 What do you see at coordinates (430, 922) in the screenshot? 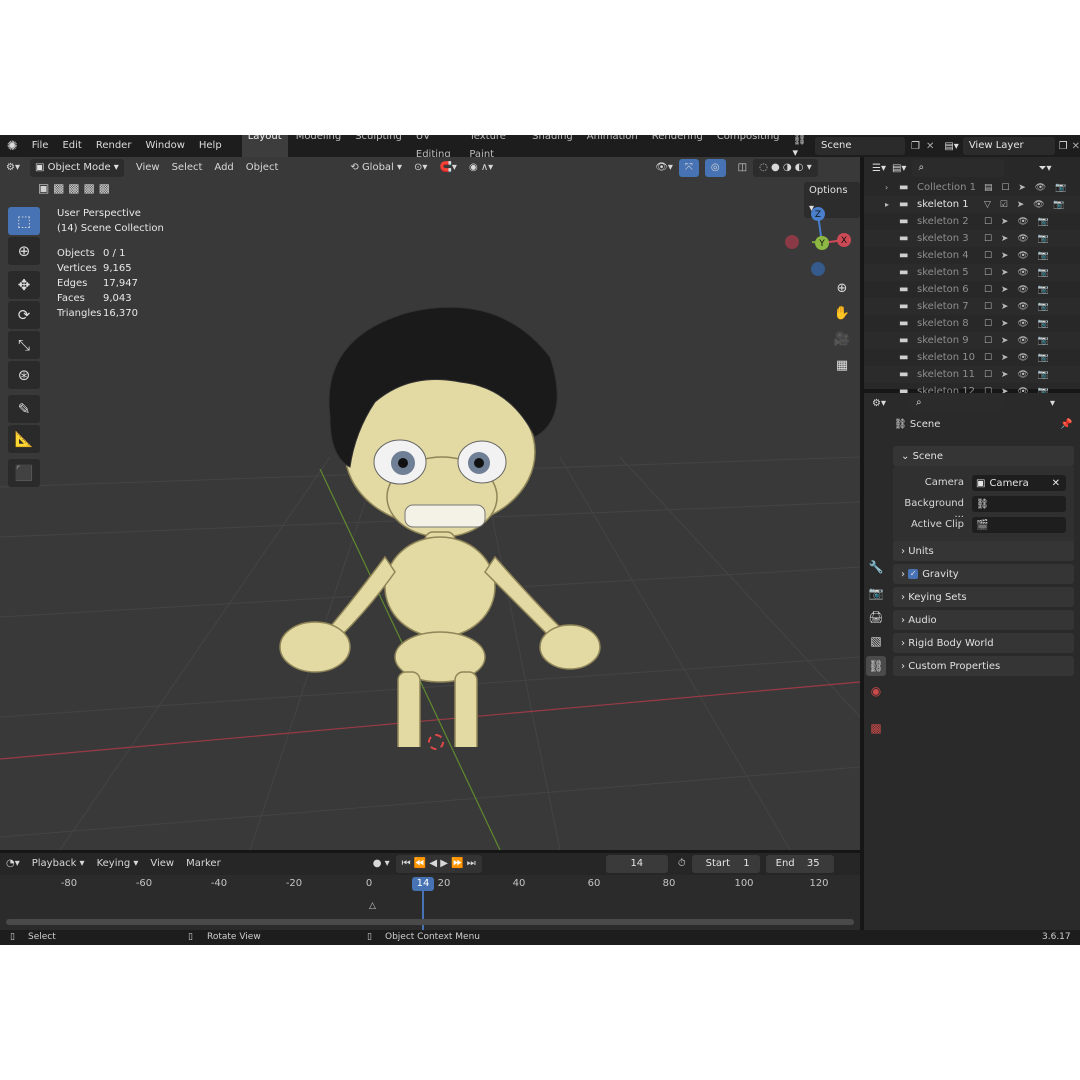
I see `timeline-scrollbar` at bounding box center [430, 922].